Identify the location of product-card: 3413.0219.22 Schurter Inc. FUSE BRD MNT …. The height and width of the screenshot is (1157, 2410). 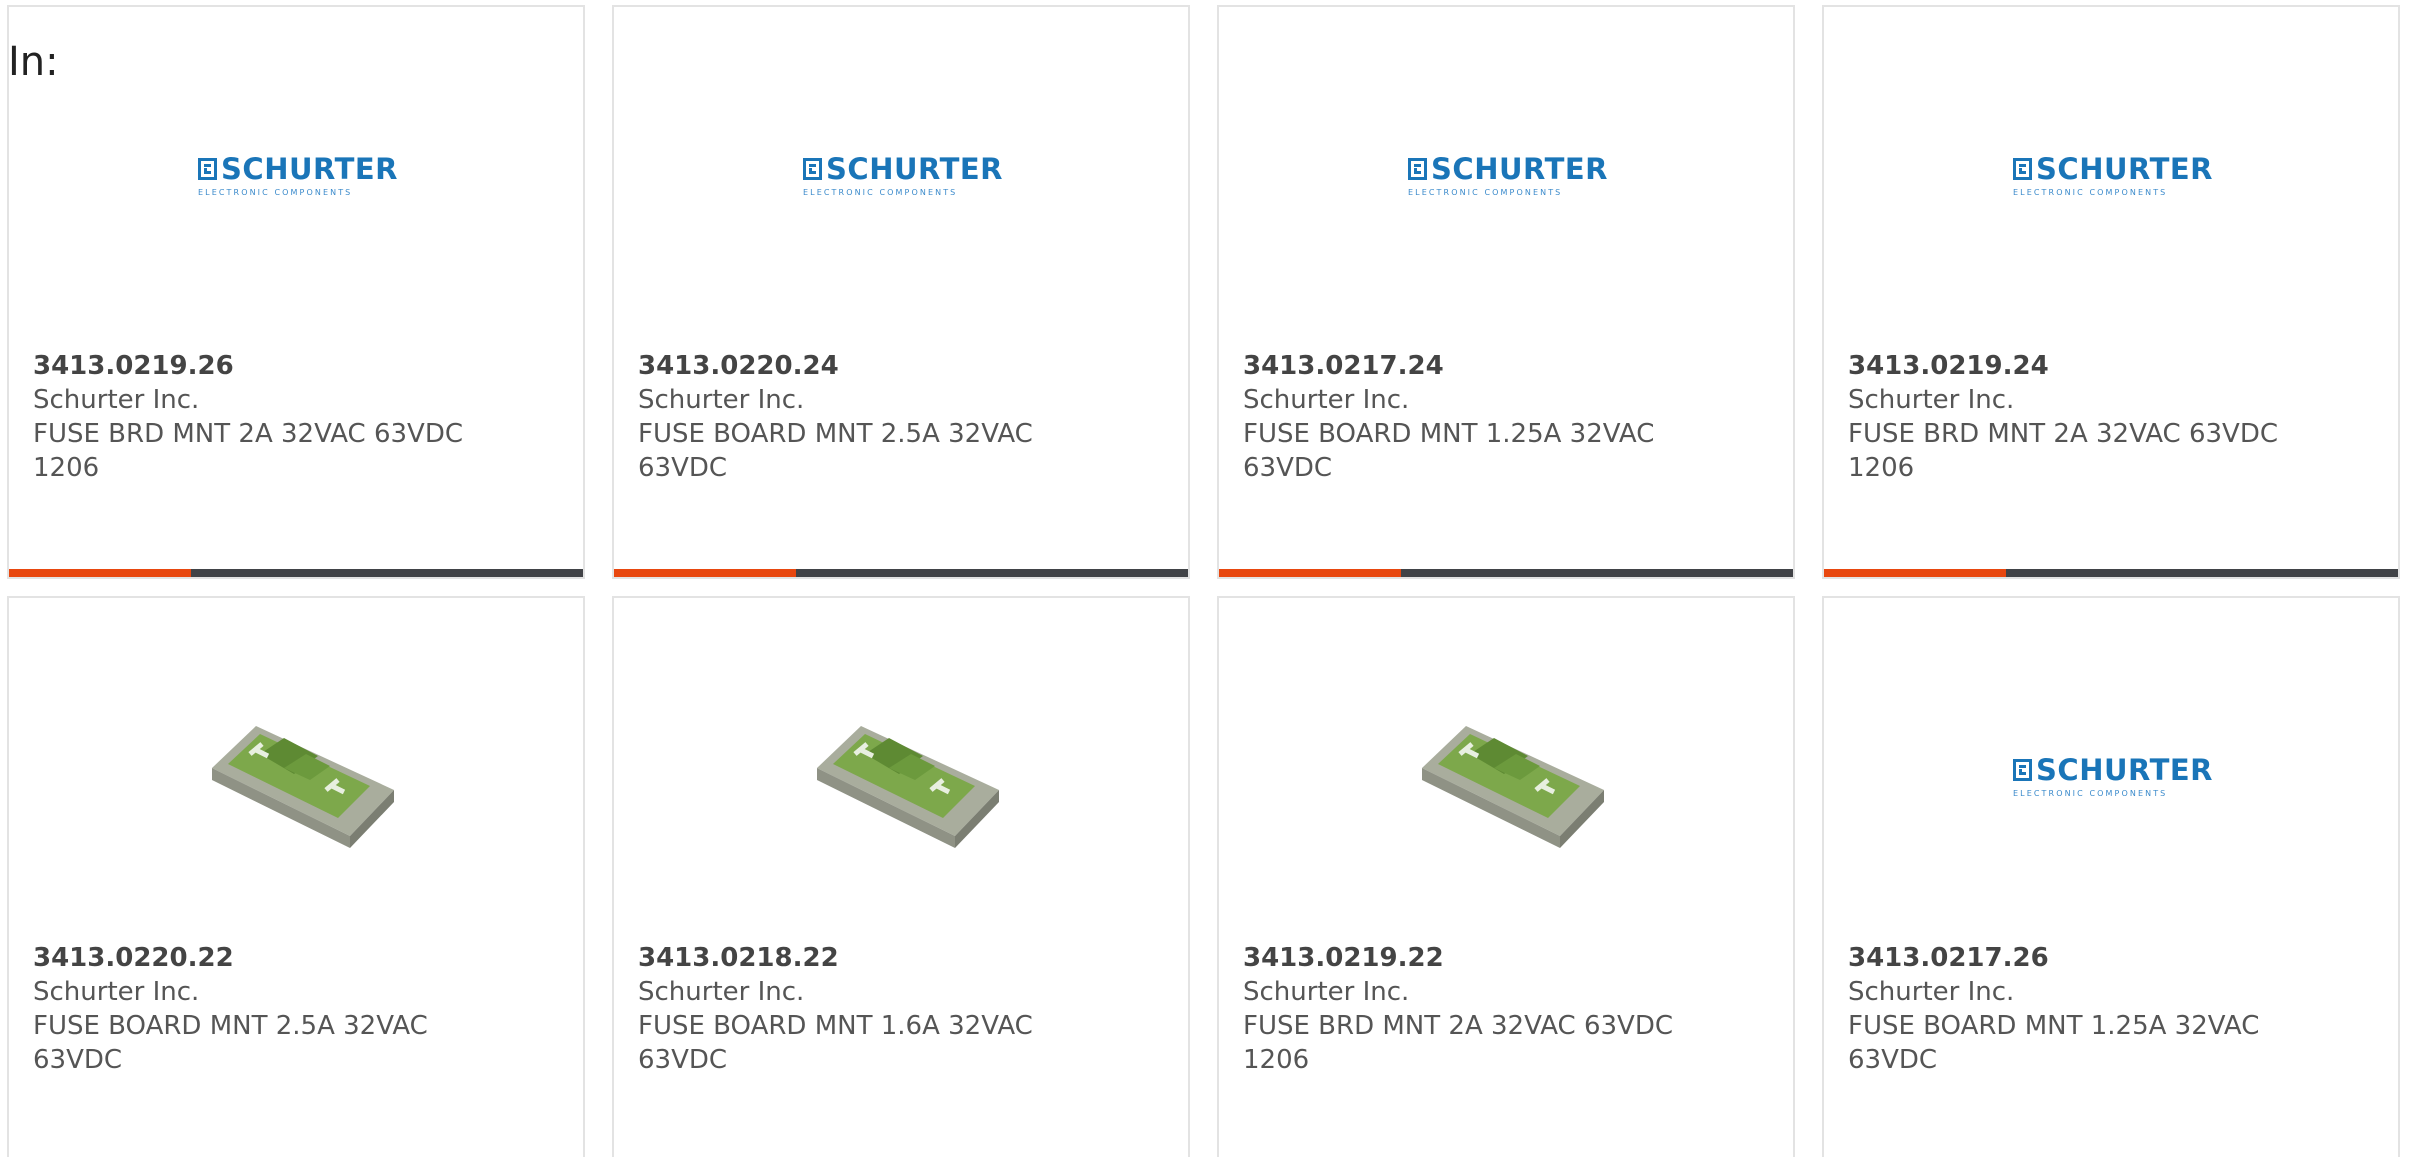
(1506, 876).